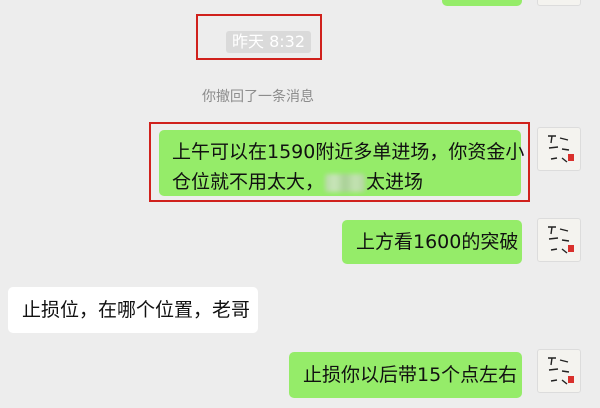  Describe the element at coordinates (345, 182) in the screenshot. I see `blurred-text-mask` at that location.